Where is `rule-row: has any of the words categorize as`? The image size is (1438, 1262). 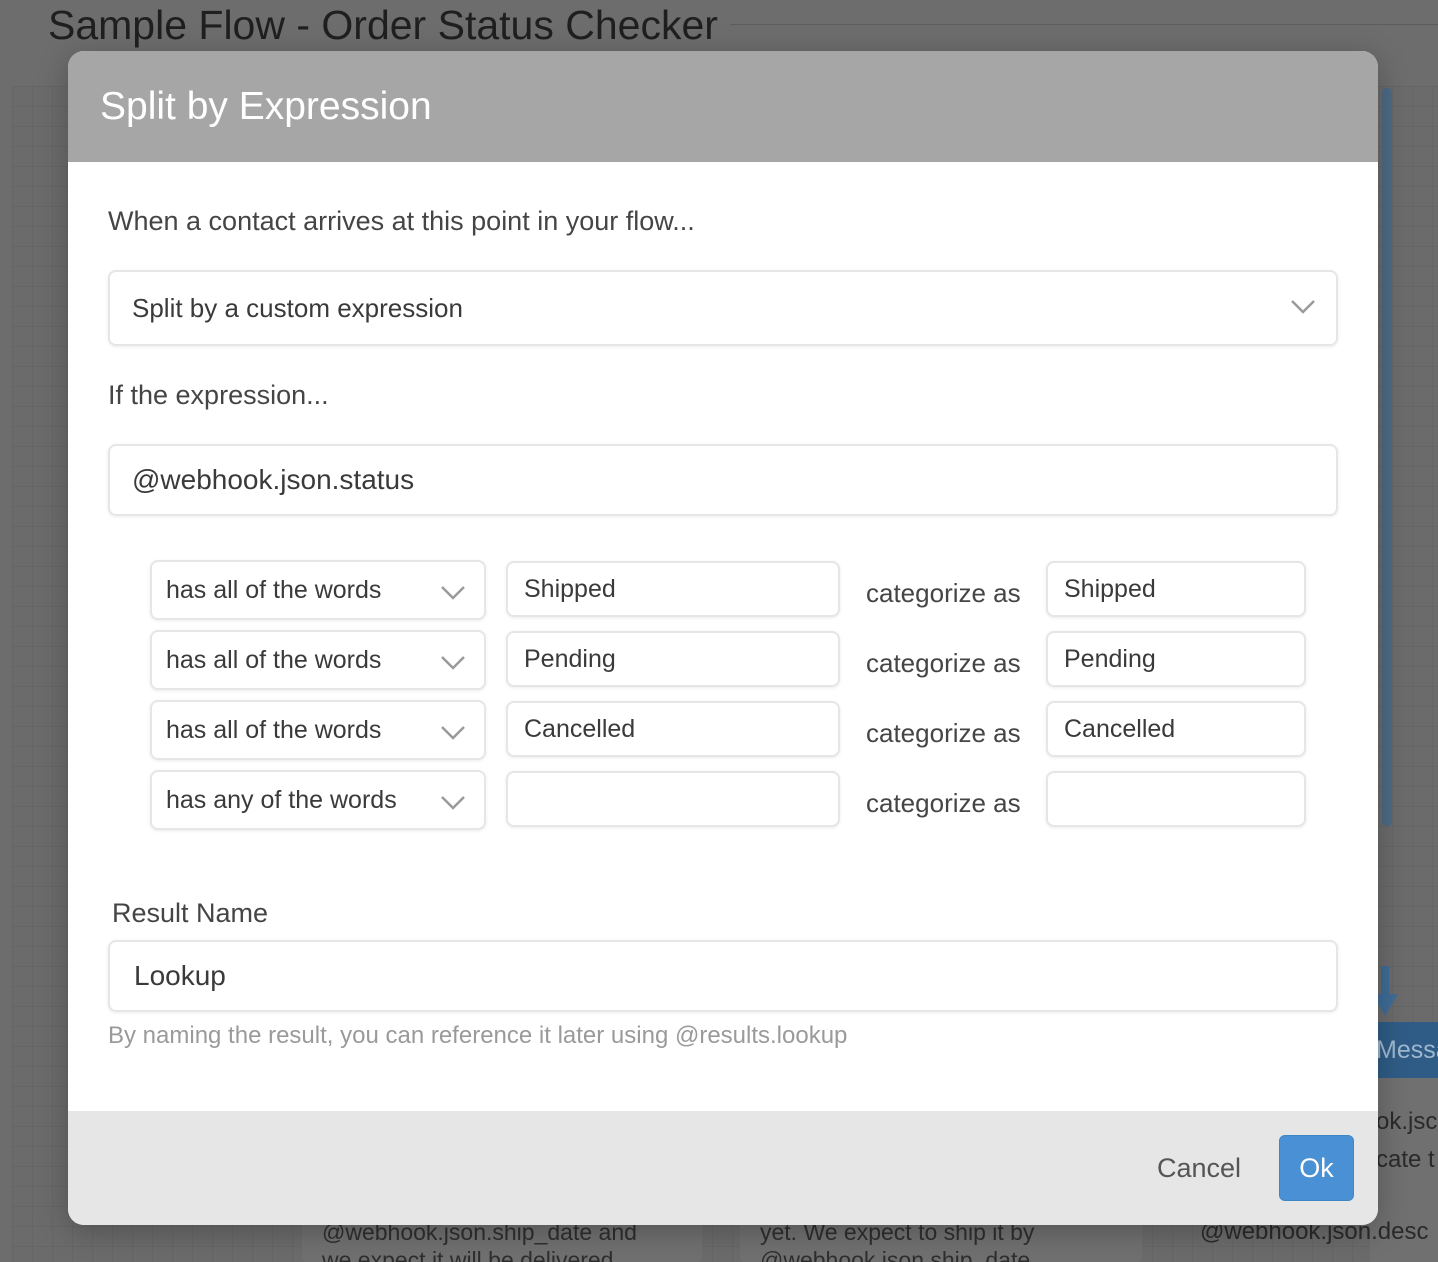
rule-row: has any of the words categorize as is located at coordinates (730, 800).